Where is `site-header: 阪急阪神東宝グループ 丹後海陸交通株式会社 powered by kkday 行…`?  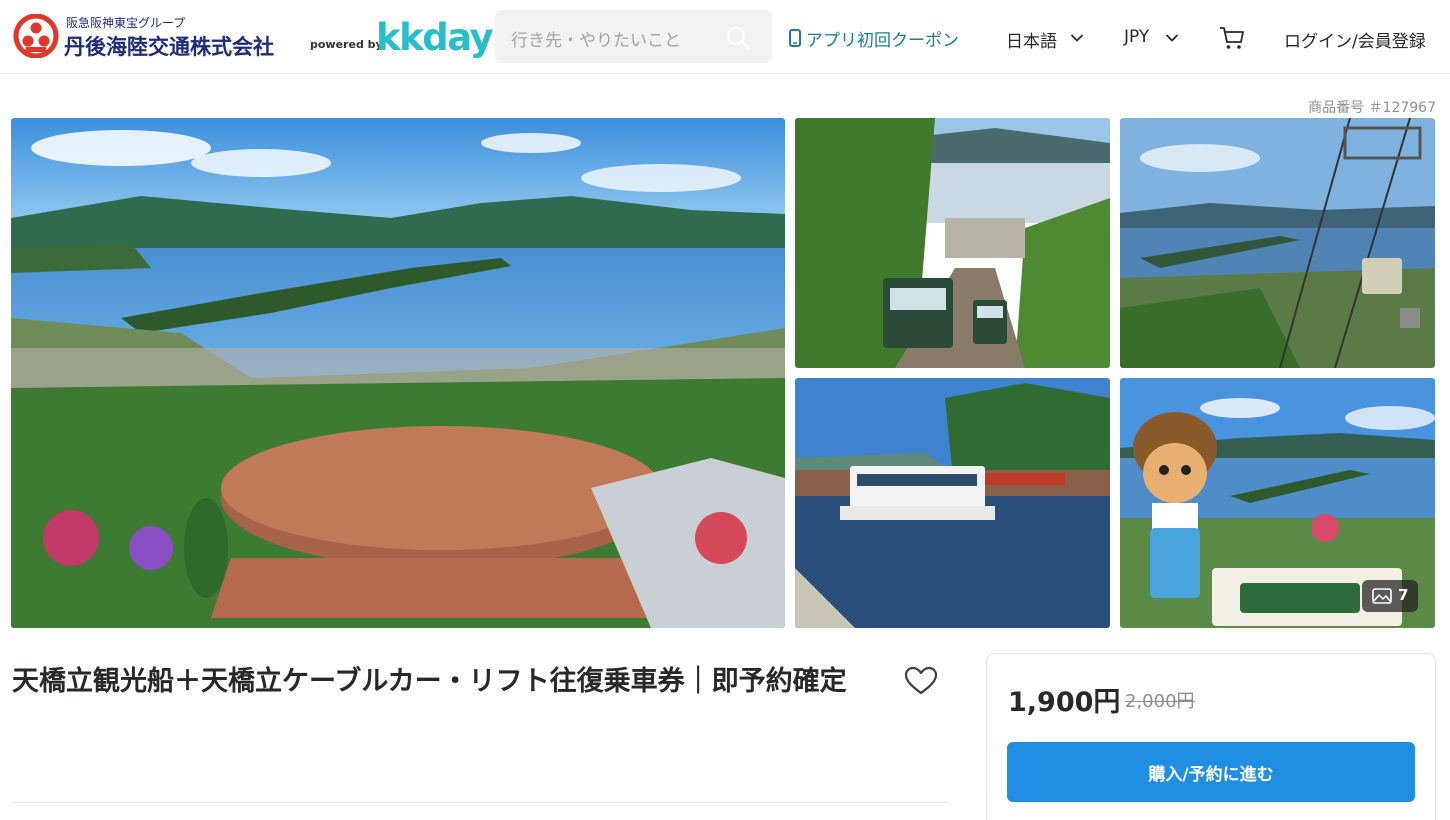 site-header: 阪急阪神東宝グループ 丹後海陸交通株式会社 powered by kkday 行… is located at coordinates (725, 37).